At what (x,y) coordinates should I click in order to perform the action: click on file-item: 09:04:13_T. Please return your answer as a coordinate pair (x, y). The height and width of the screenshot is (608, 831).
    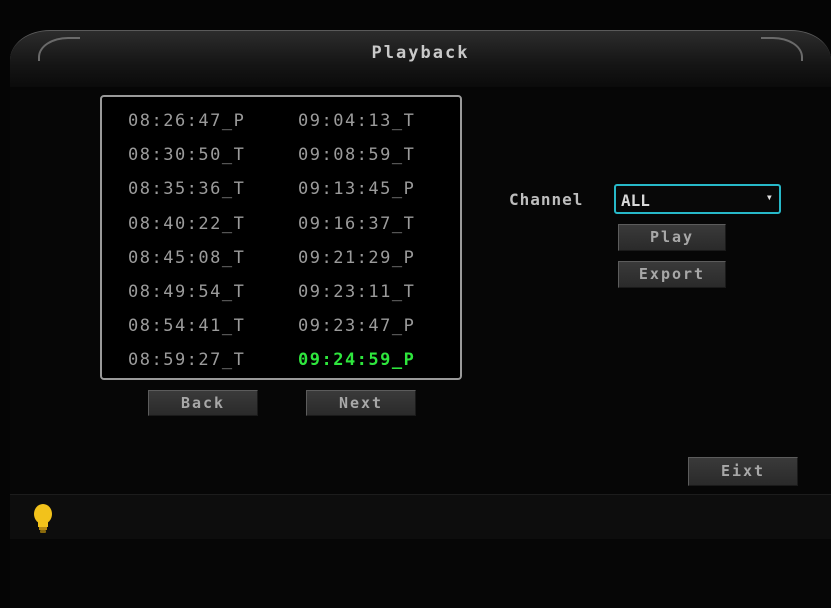
    Looking at the image, I should click on (356, 121).